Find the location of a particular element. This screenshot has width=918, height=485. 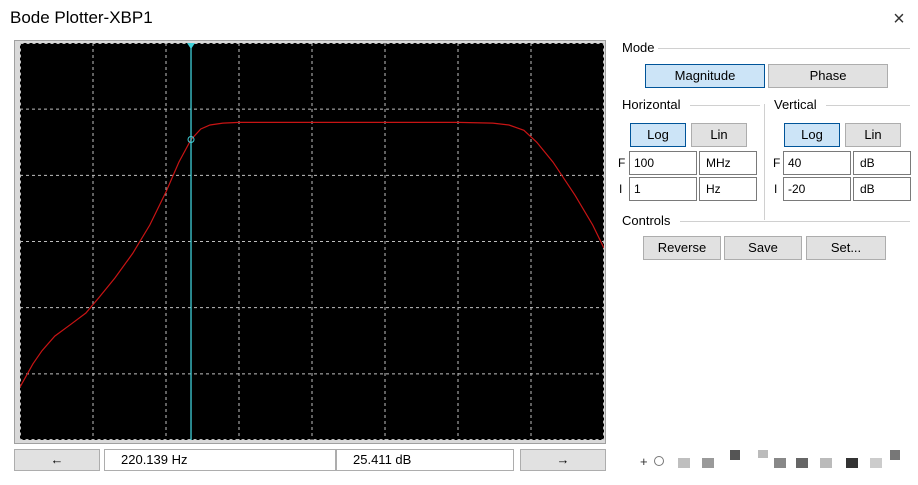

magnitude-readout: 25.411 dB is located at coordinates (425, 460).